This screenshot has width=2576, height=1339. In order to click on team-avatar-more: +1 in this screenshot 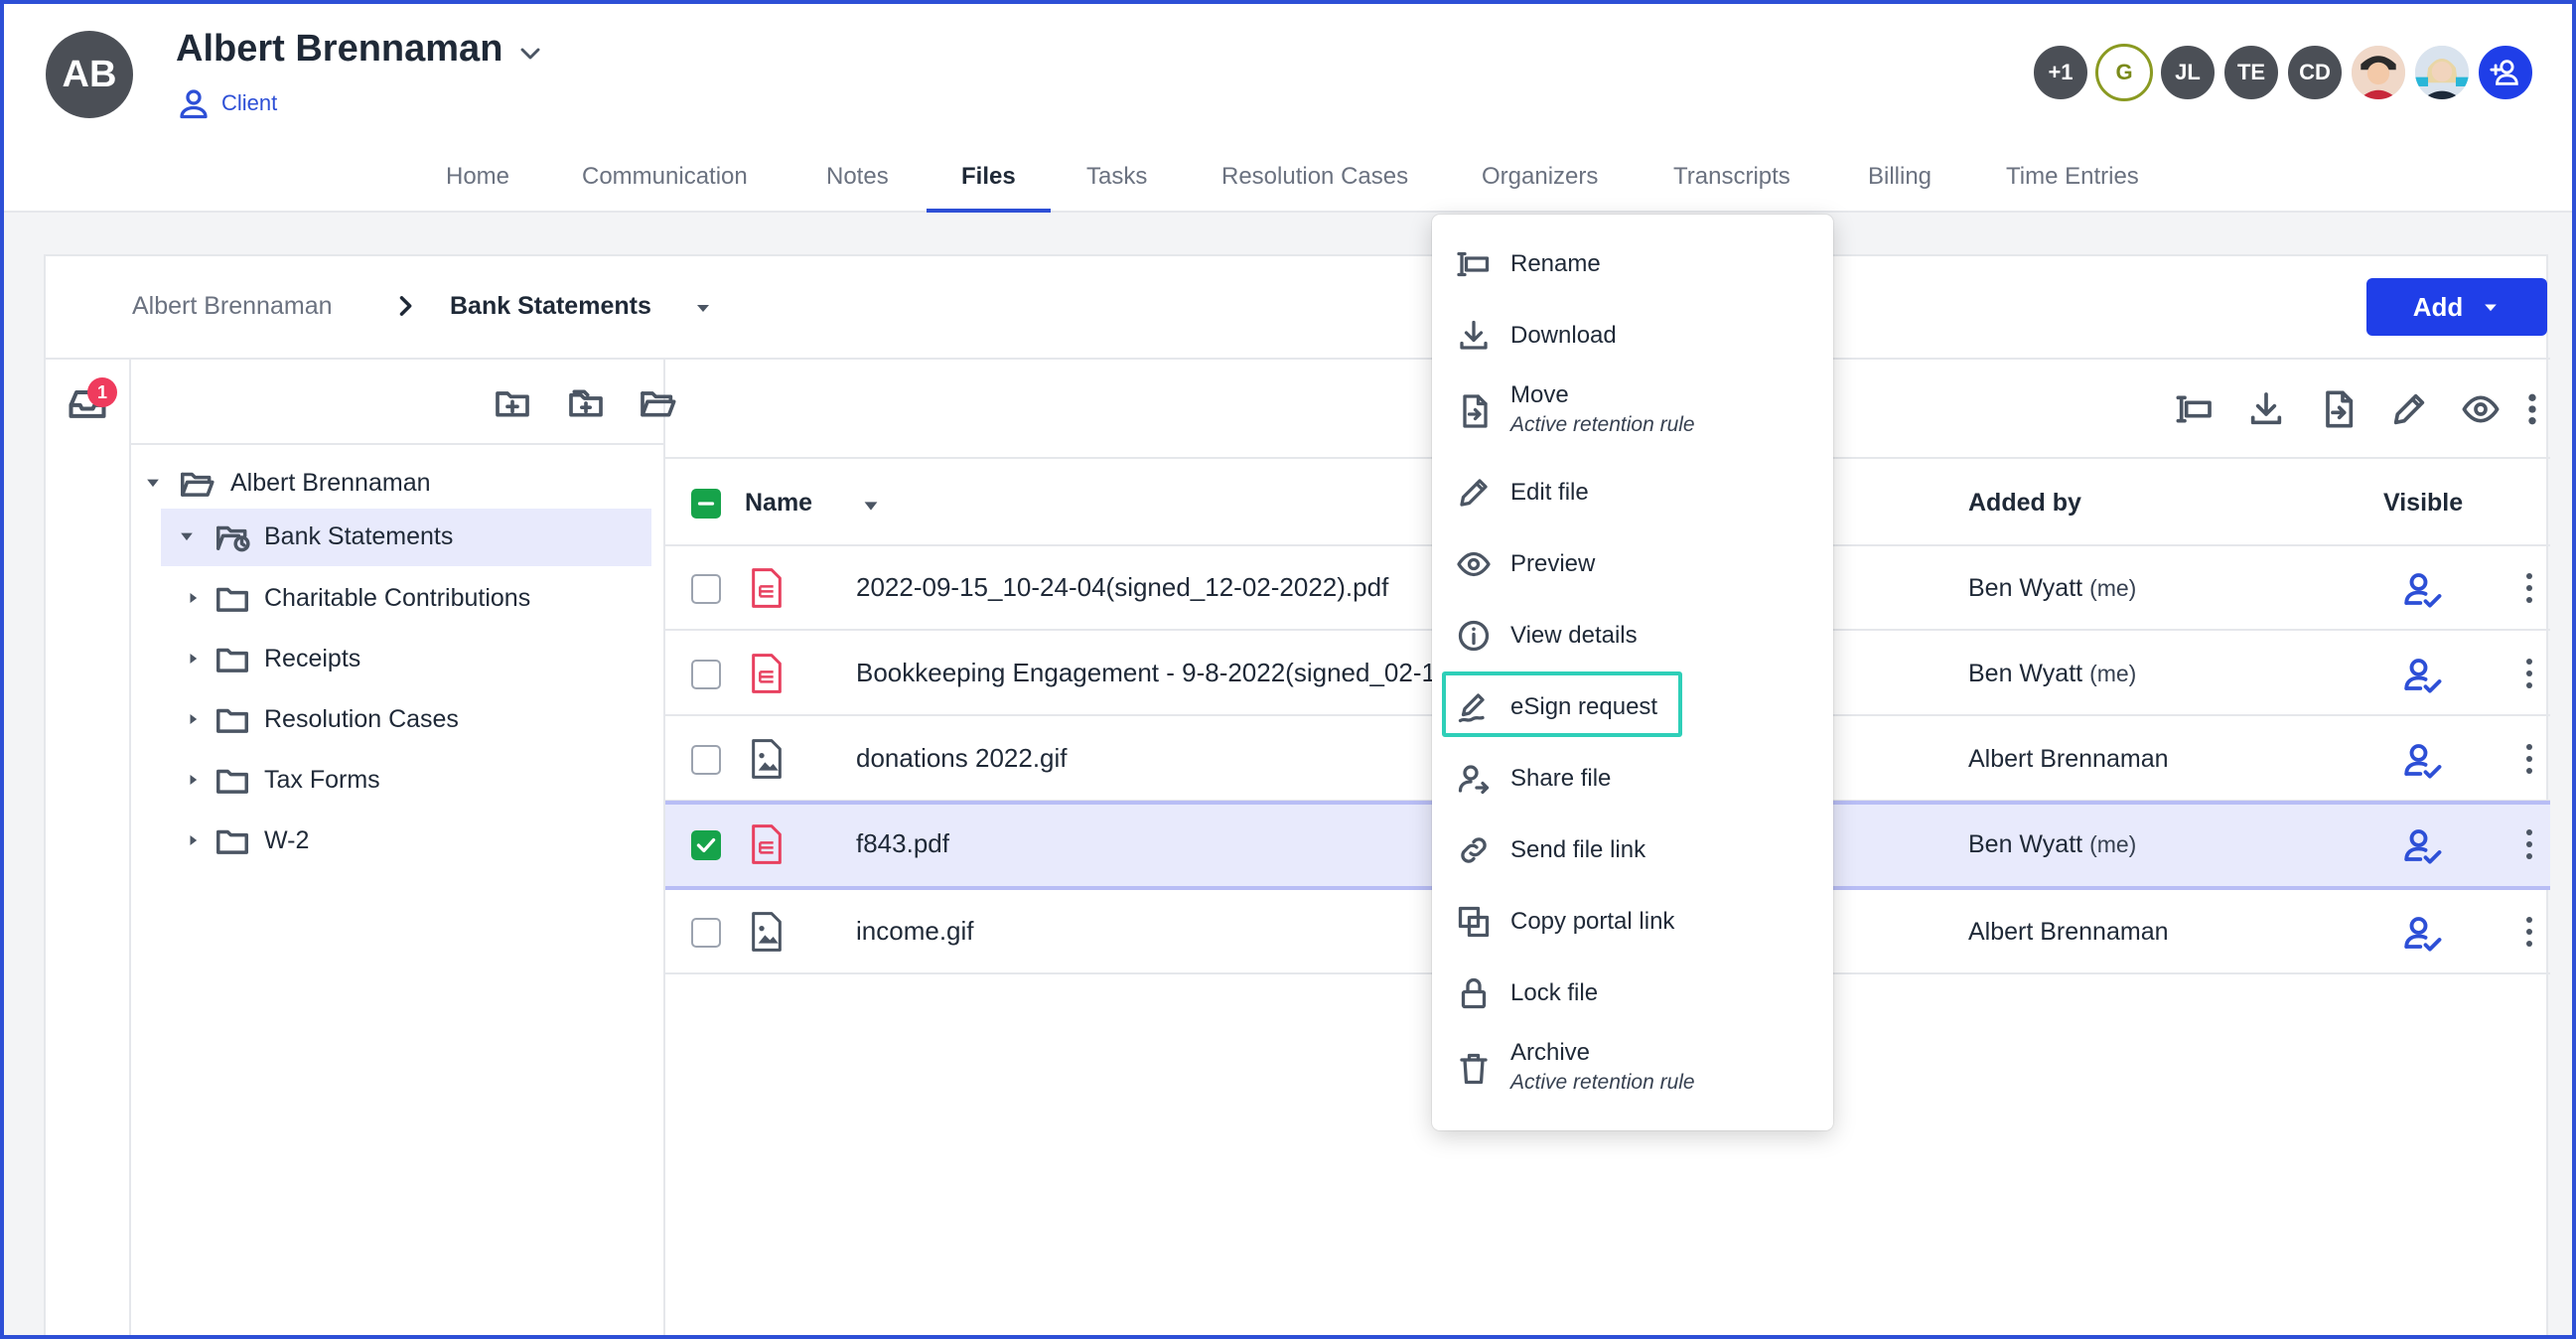, I will do `click(2060, 72)`.